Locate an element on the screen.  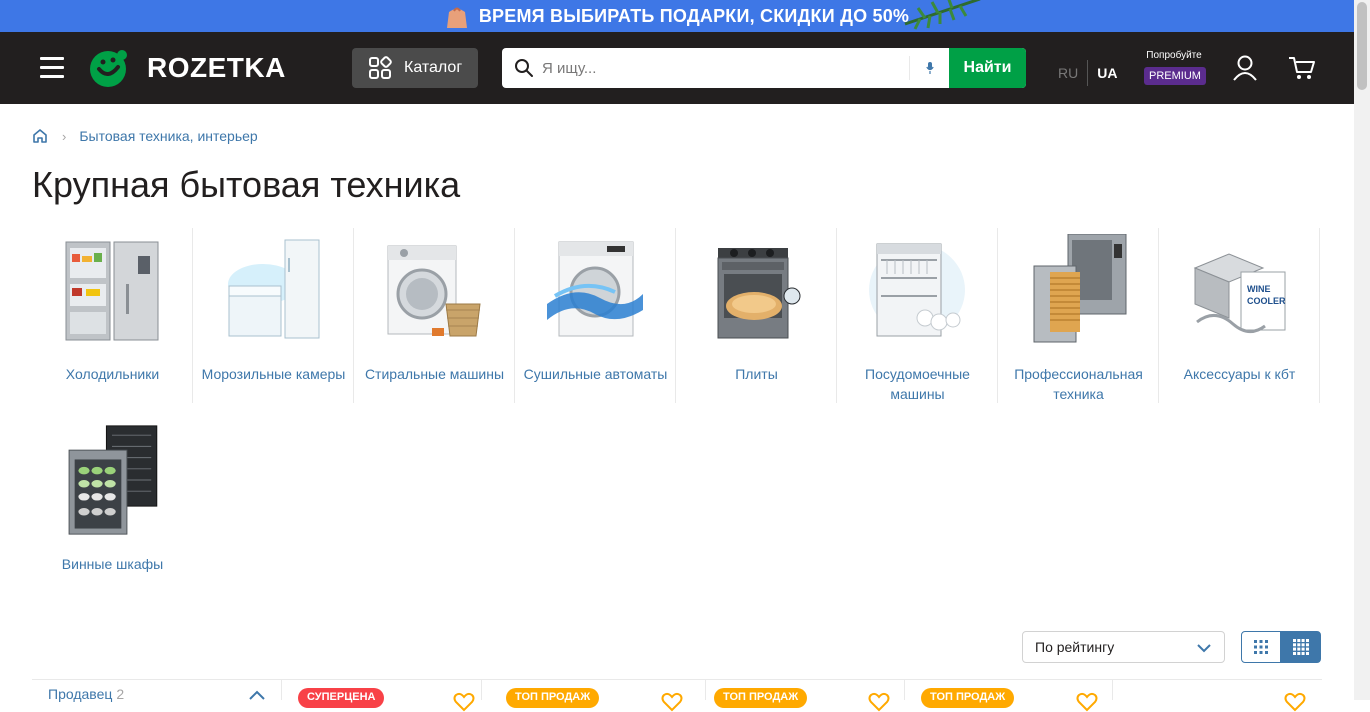
catalog-label: Каталог is located at coordinates (433, 67).